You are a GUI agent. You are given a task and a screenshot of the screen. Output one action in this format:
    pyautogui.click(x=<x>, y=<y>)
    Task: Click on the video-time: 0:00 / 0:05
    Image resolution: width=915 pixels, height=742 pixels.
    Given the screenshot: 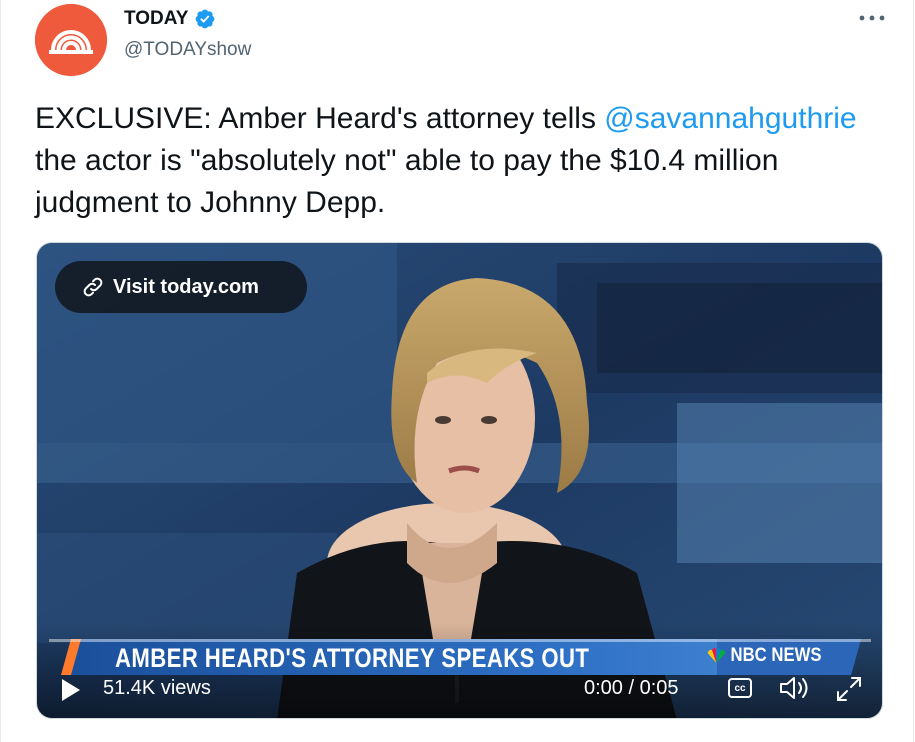 What is the action you would take?
    pyautogui.click(x=631, y=688)
    